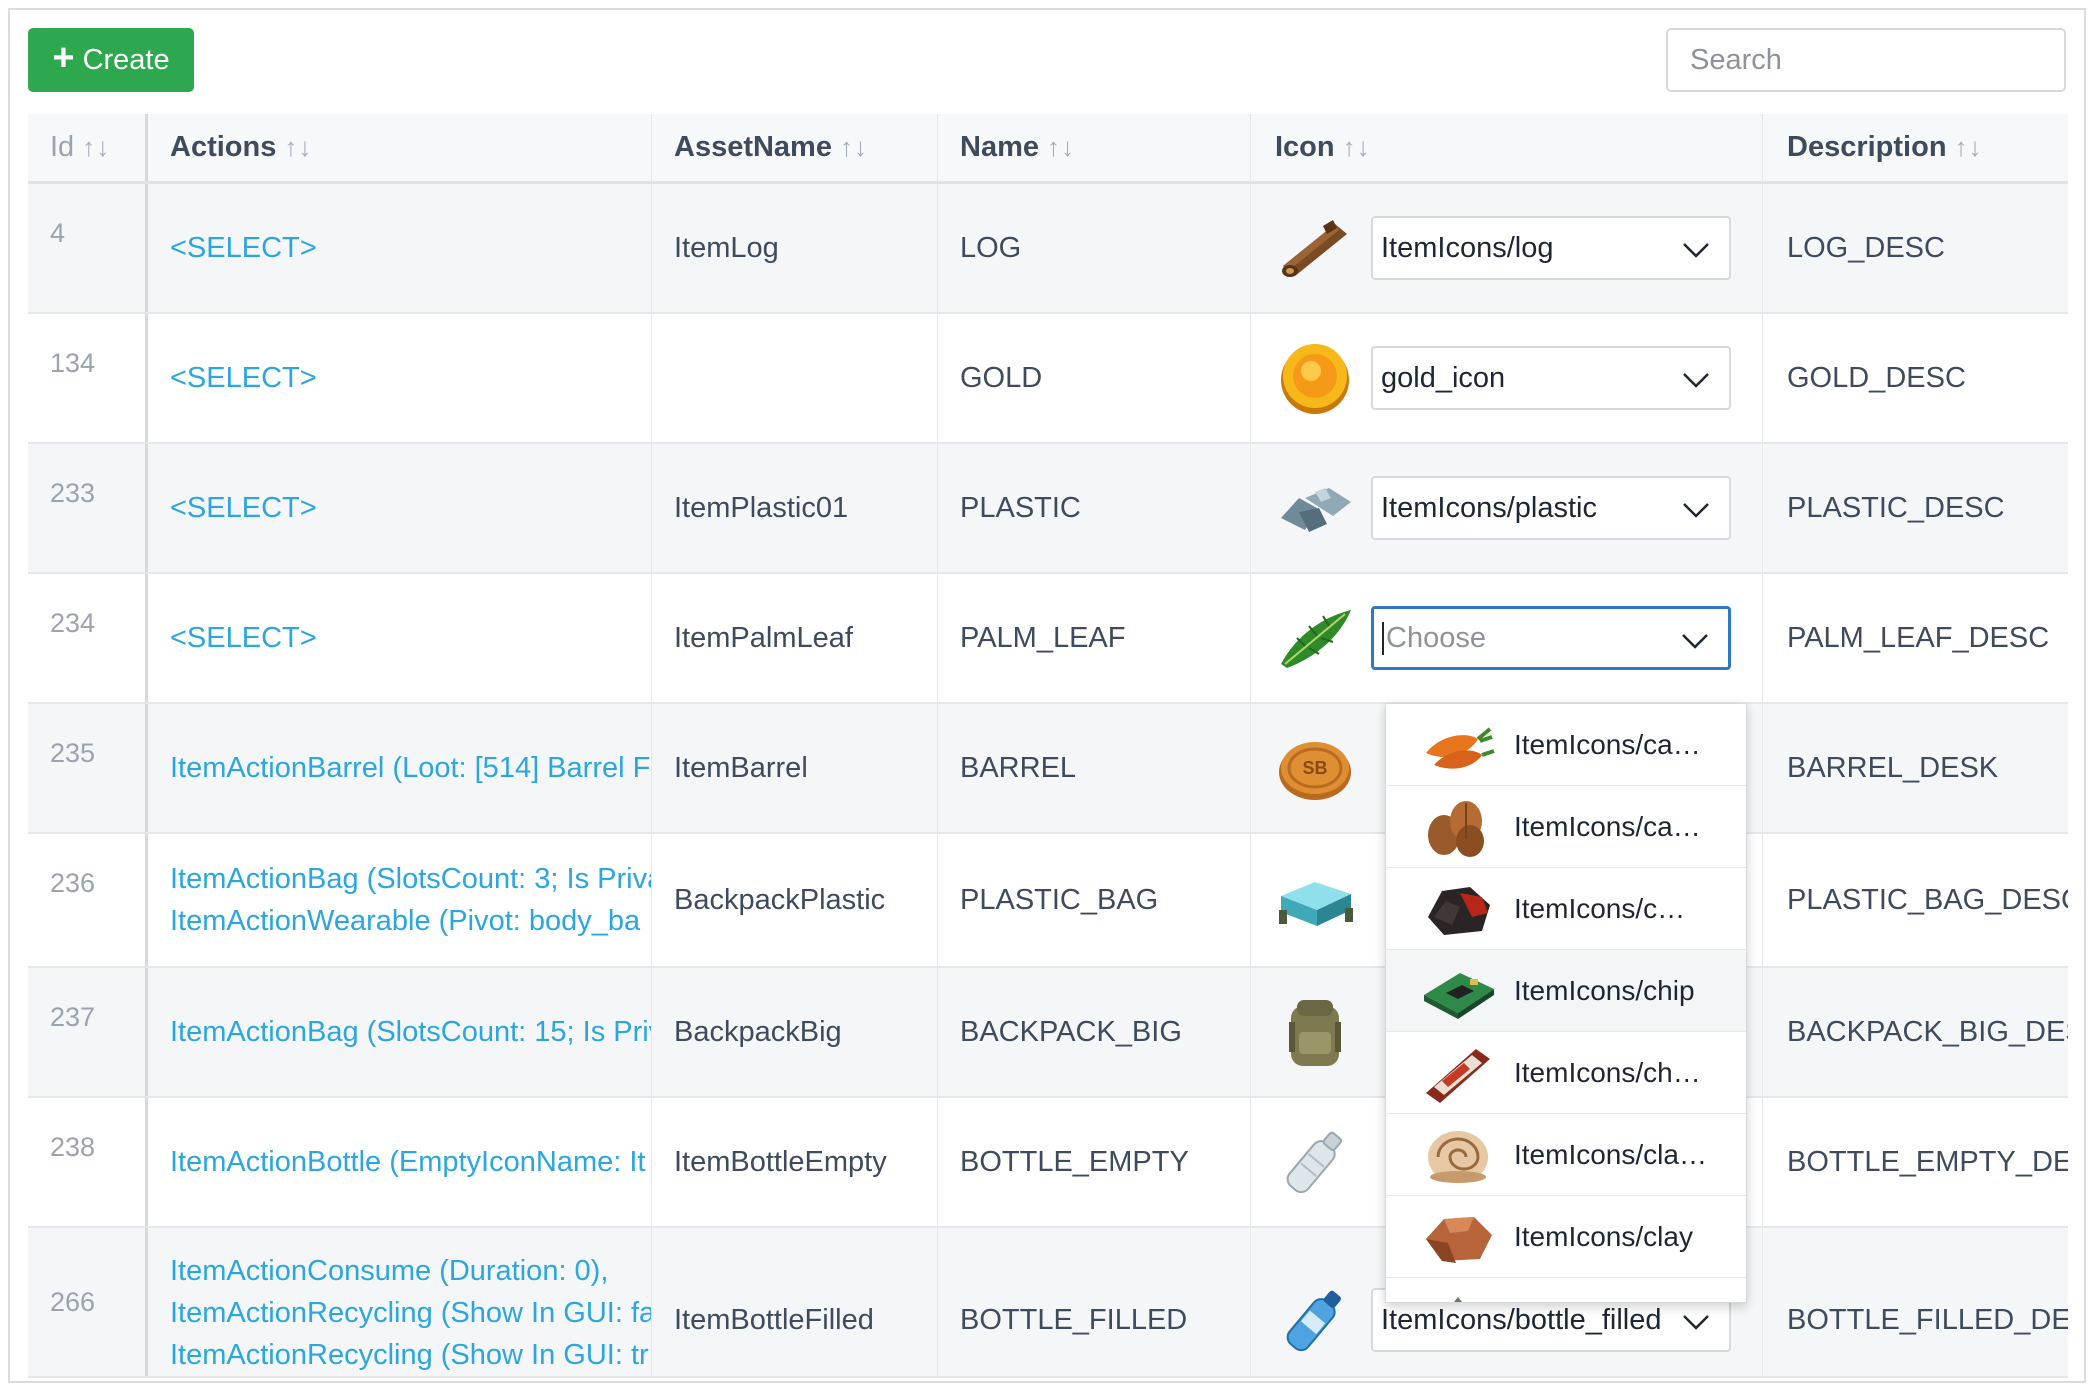 The image size is (2094, 1392). Describe the element at coordinates (1316, 510) in the screenshot. I see `plastic-icon` at that location.